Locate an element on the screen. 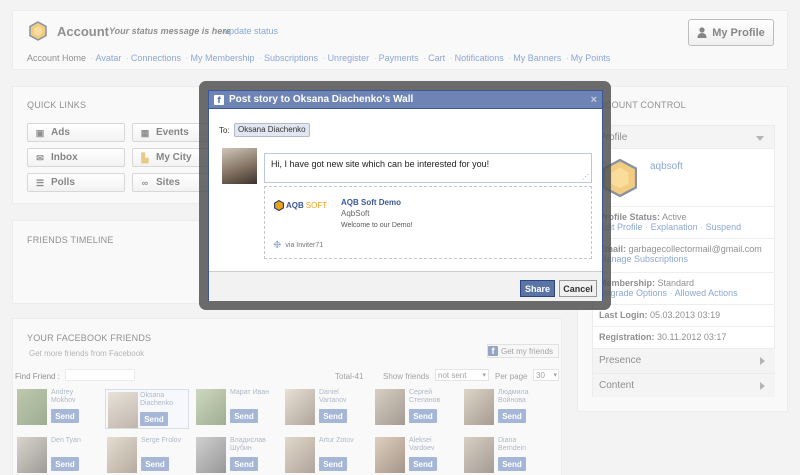 The height and width of the screenshot is (475, 800). recipient-token: Oksana Diachenko is located at coordinates (272, 130).